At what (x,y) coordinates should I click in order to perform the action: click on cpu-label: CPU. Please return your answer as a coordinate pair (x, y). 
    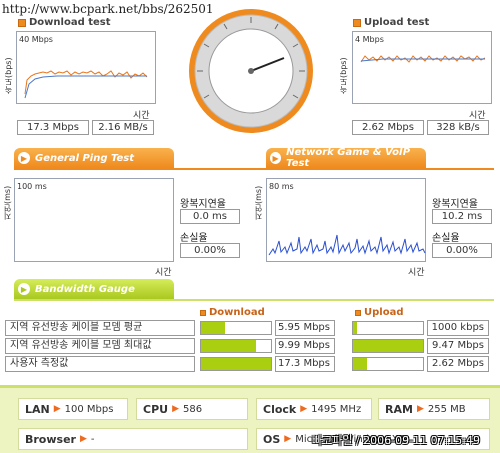
    Looking at the image, I should click on (156, 409).